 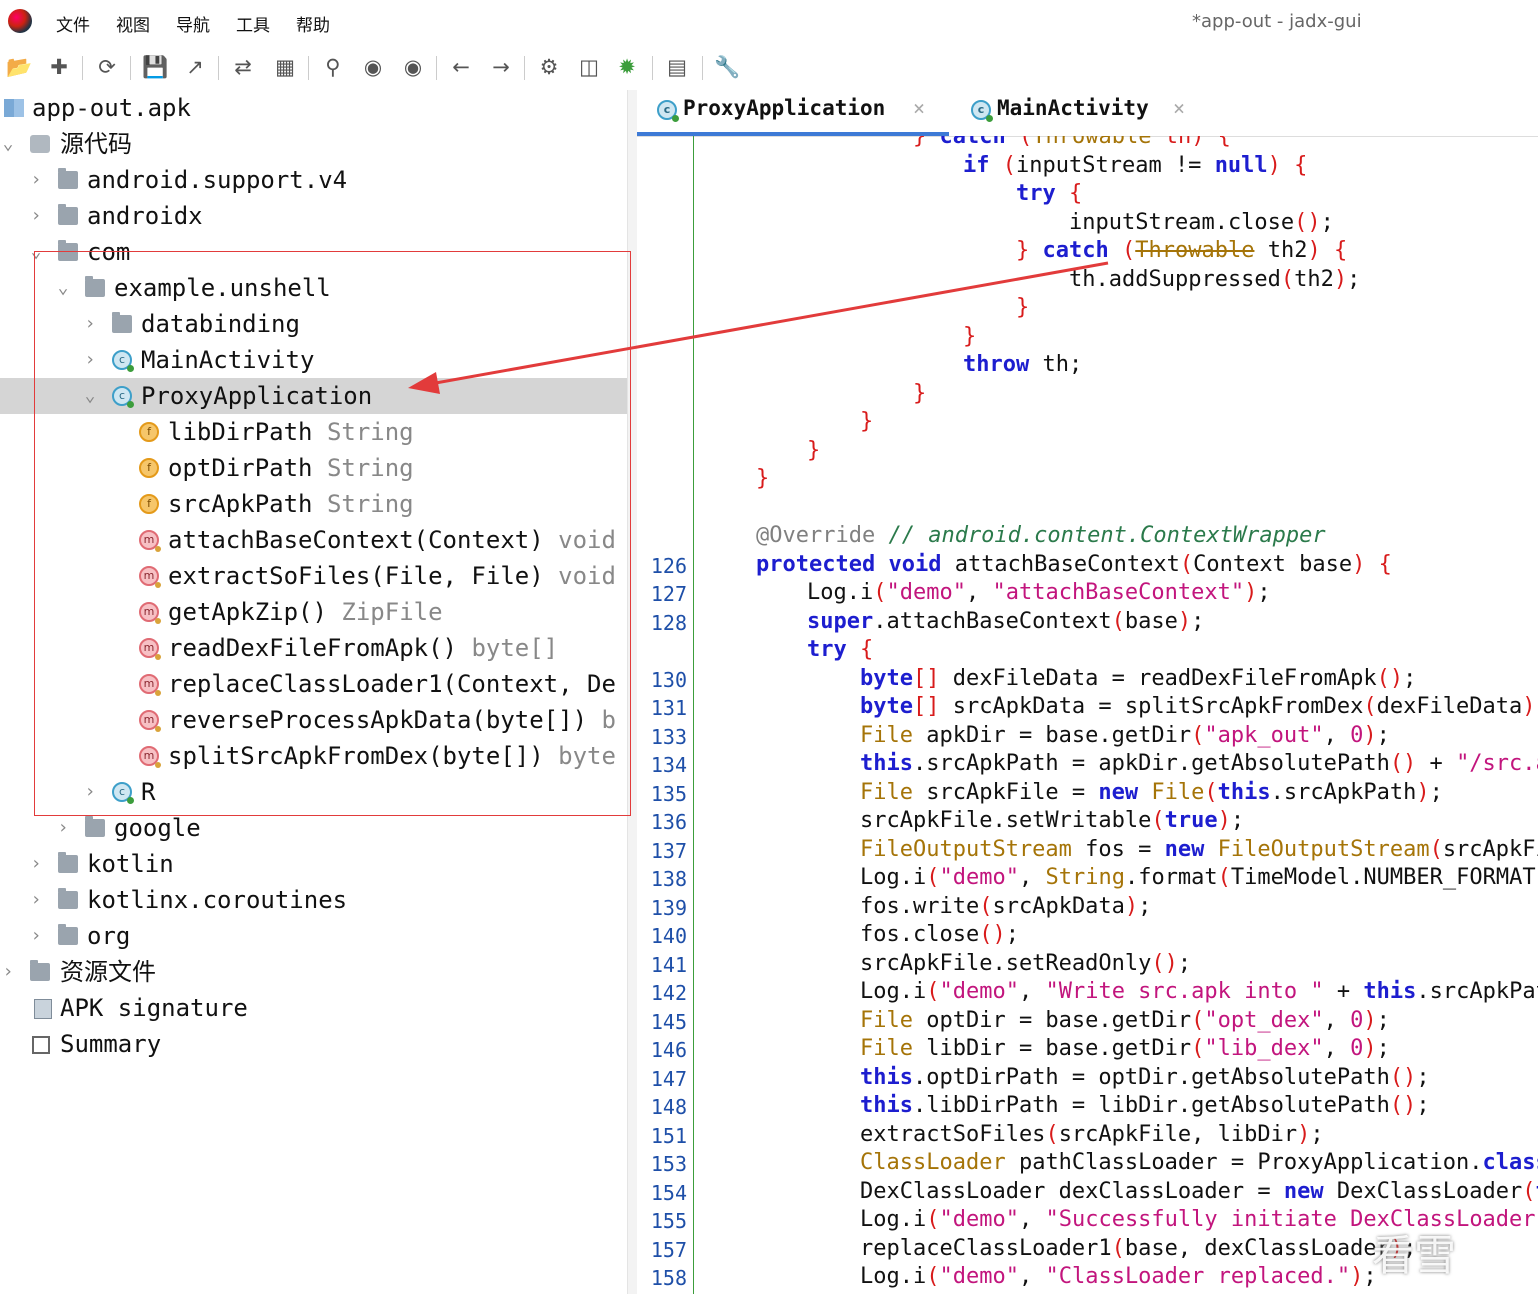 I want to click on forward-icon: →, so click(x=501, y=67).